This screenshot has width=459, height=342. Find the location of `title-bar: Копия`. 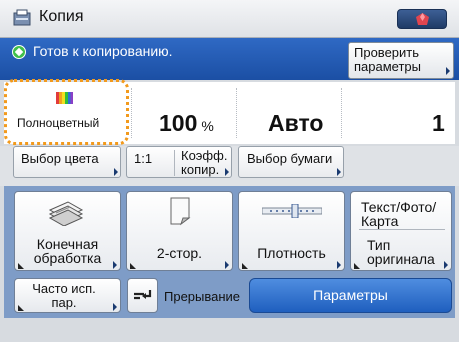

title-bar: Копия is located at coordinates (229, 19).